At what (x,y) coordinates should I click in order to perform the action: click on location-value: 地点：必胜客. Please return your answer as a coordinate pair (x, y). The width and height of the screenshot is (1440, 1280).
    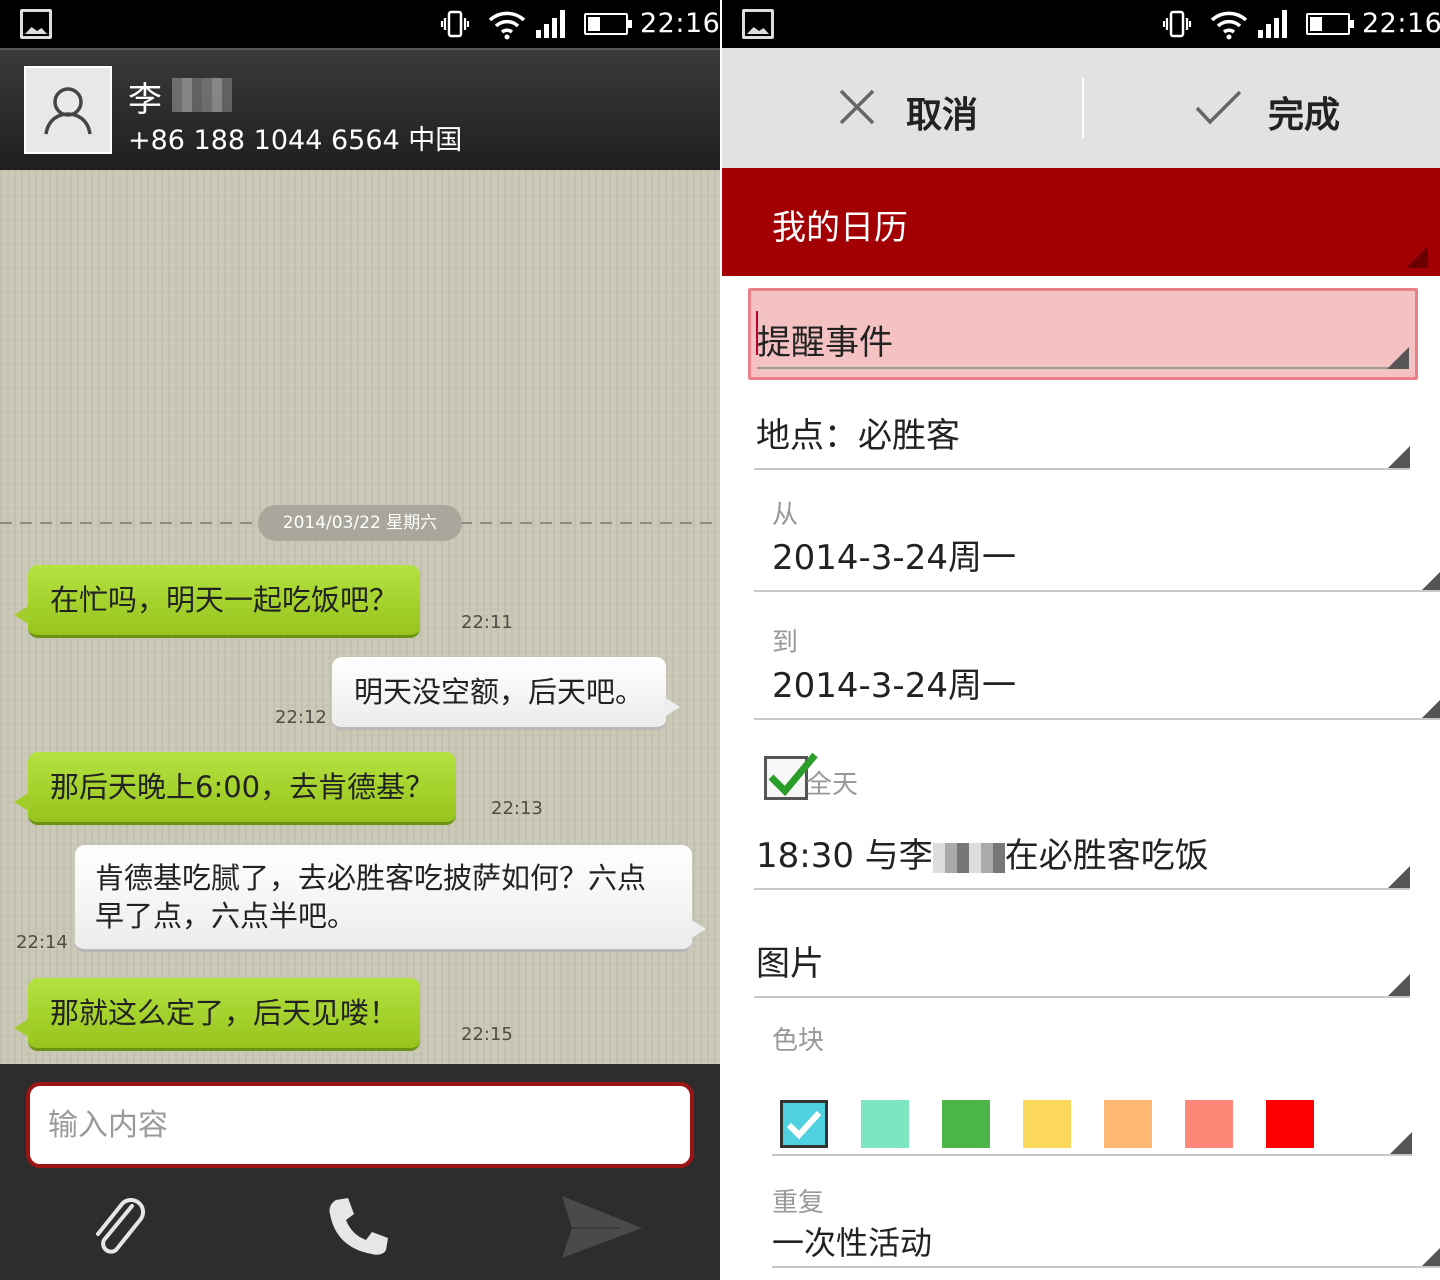
    Looking at the image, I should click on (858, 436).